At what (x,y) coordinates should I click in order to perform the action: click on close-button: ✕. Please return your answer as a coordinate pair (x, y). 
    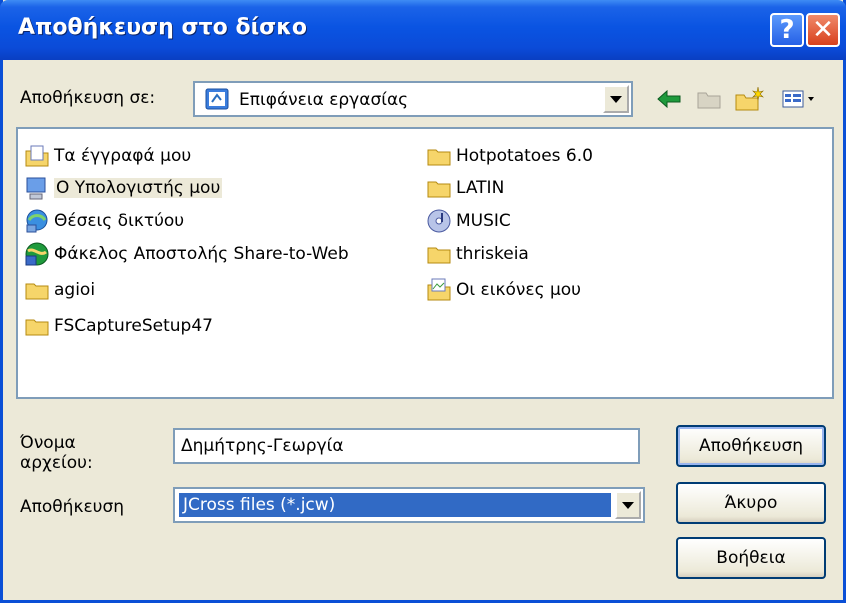
    Looking at the image, I should click on (823, 30).